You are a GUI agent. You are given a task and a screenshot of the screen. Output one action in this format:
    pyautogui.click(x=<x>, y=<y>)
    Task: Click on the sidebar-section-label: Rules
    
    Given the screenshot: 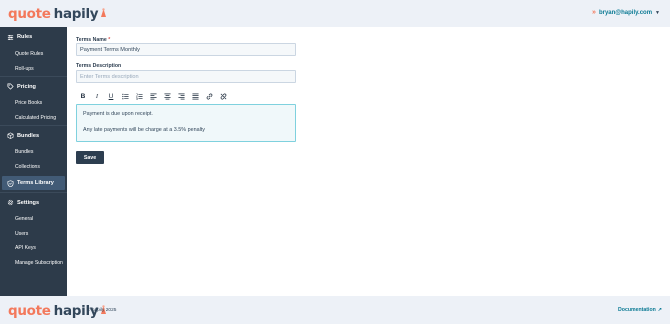 What is the action you would take?
    pyautogui.click(x=25, y=37)
    